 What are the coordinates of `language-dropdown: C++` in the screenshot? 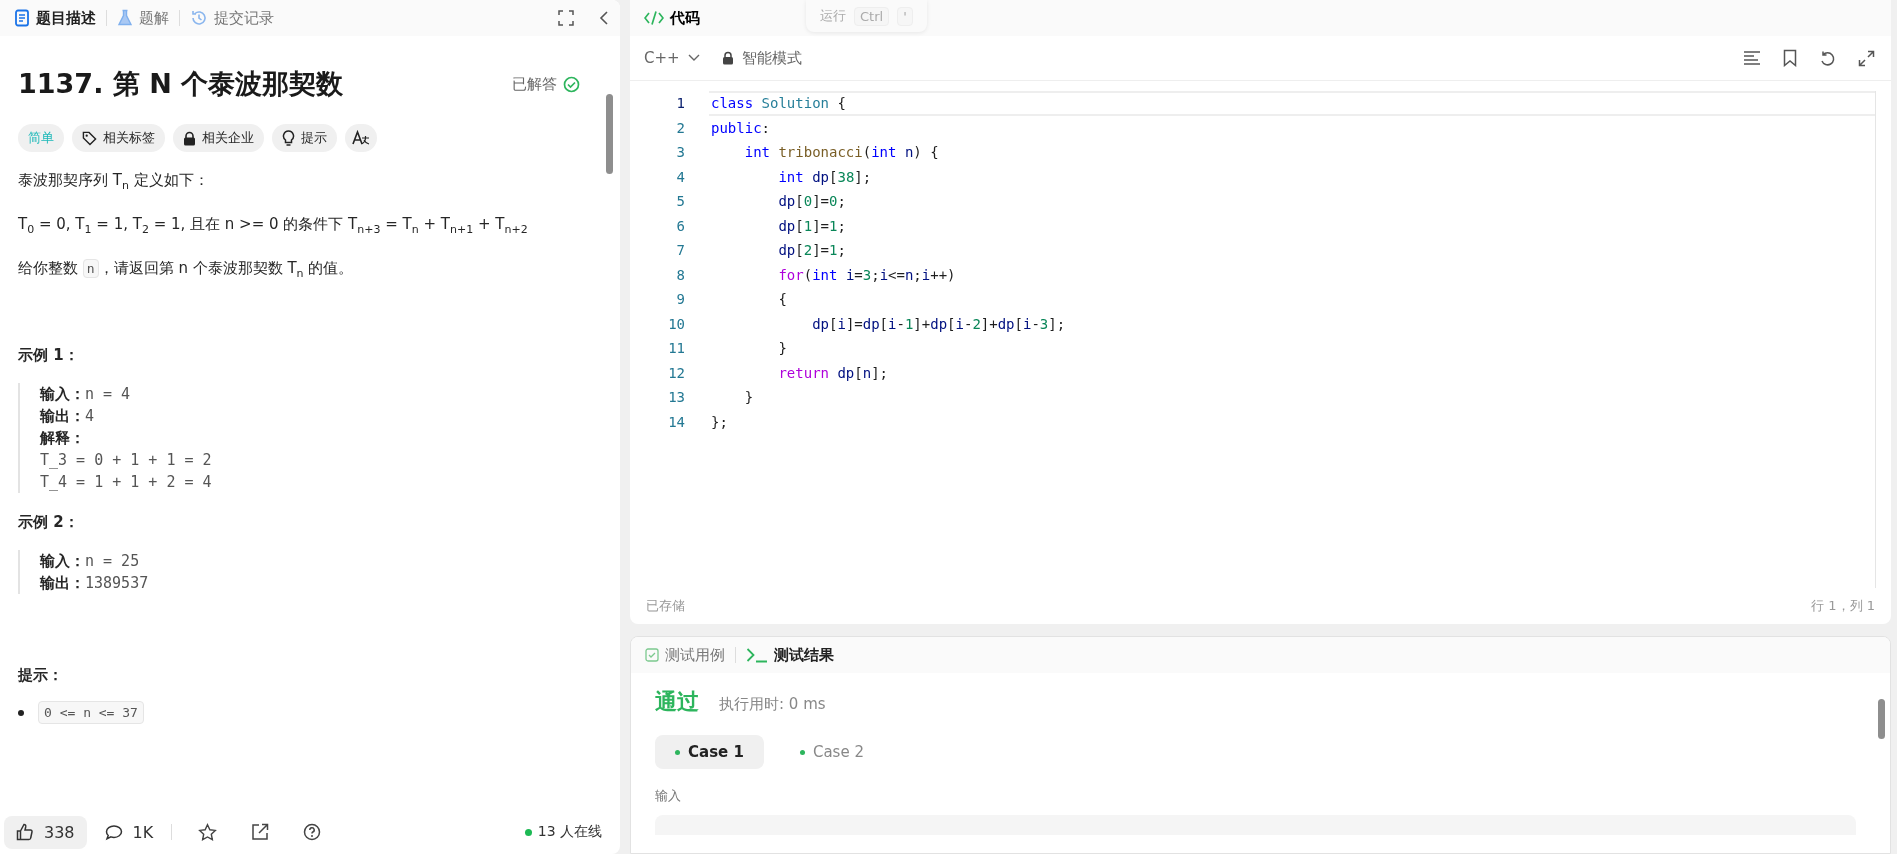 It's located at (672, 58).